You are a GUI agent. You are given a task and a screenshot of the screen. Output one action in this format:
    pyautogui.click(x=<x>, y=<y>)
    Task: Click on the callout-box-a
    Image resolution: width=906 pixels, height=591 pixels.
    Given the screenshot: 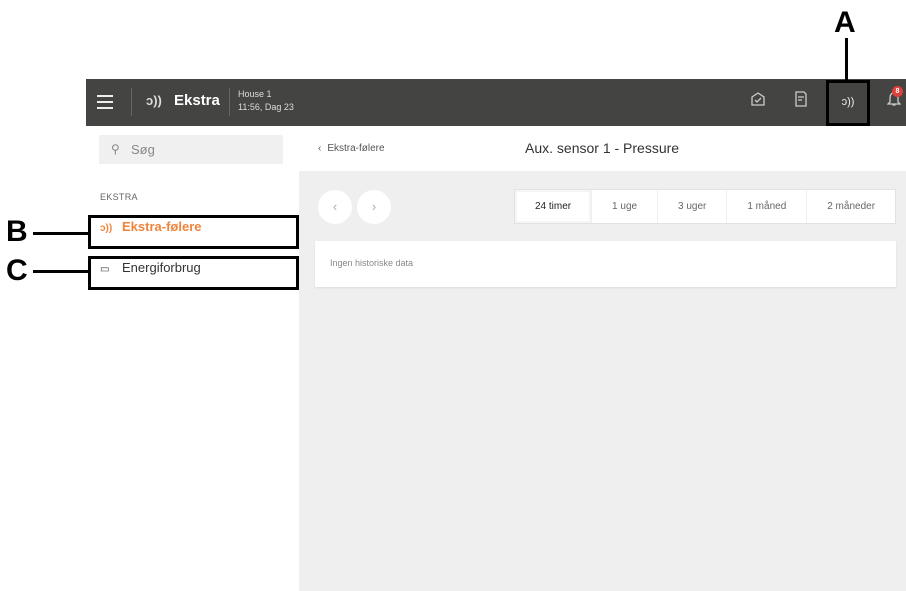 What is the action you would take?
    pyautogui.click(x=848, y=103)
    